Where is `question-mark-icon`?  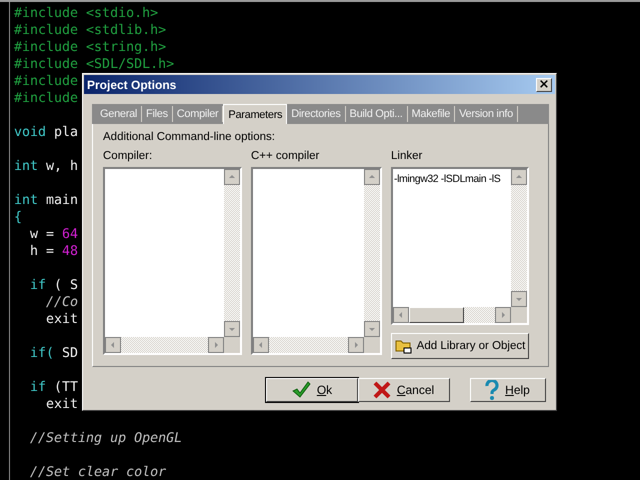
question-mark-icon is located at coordinates (492, 390).